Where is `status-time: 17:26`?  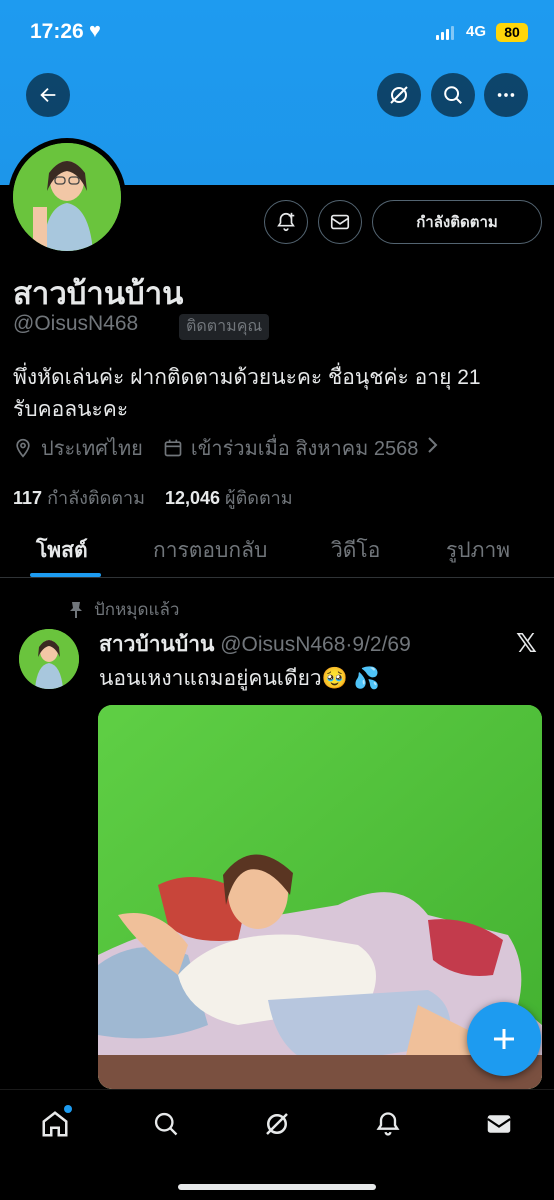
status-time: 17:26 is located at coordinates (57, 31).